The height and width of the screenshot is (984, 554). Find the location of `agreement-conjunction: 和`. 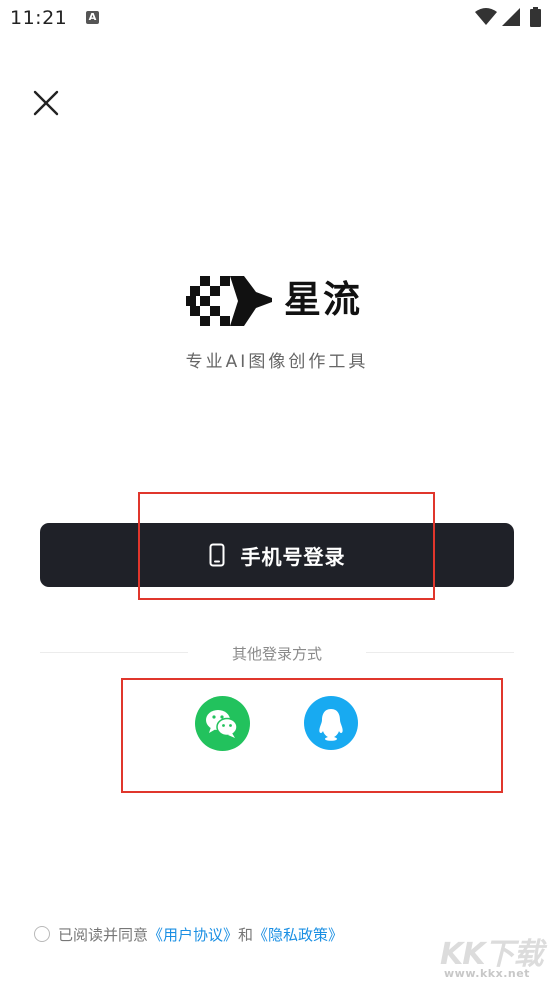

agreement-conjunction: 和 is located at coordinates (246, 935).